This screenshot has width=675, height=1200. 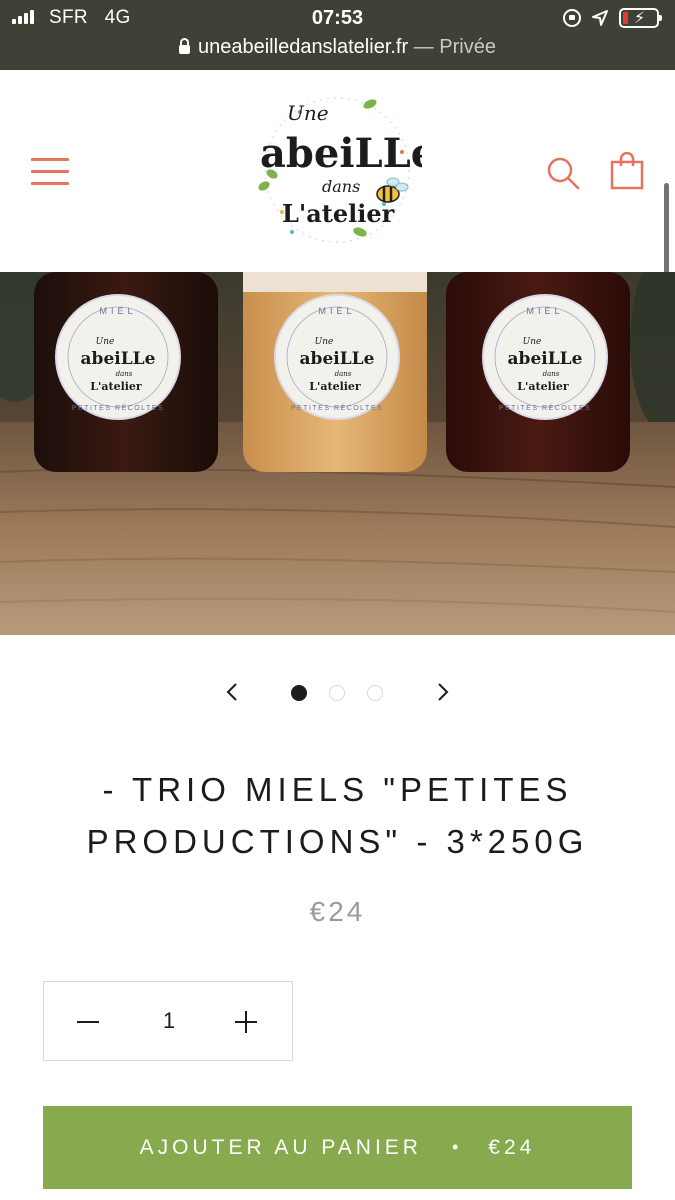 I want to click on quantity-input, so click(x=169, y=1021).